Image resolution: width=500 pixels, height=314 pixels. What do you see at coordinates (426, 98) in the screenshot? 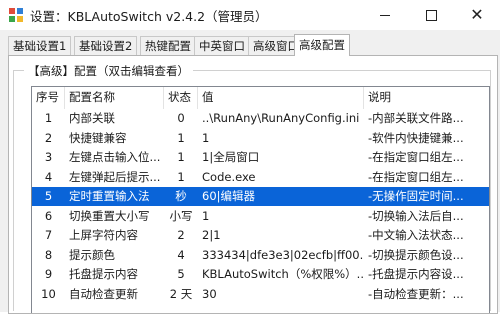
I see `column-header-description: 说明` at bounding box center [426, 98].